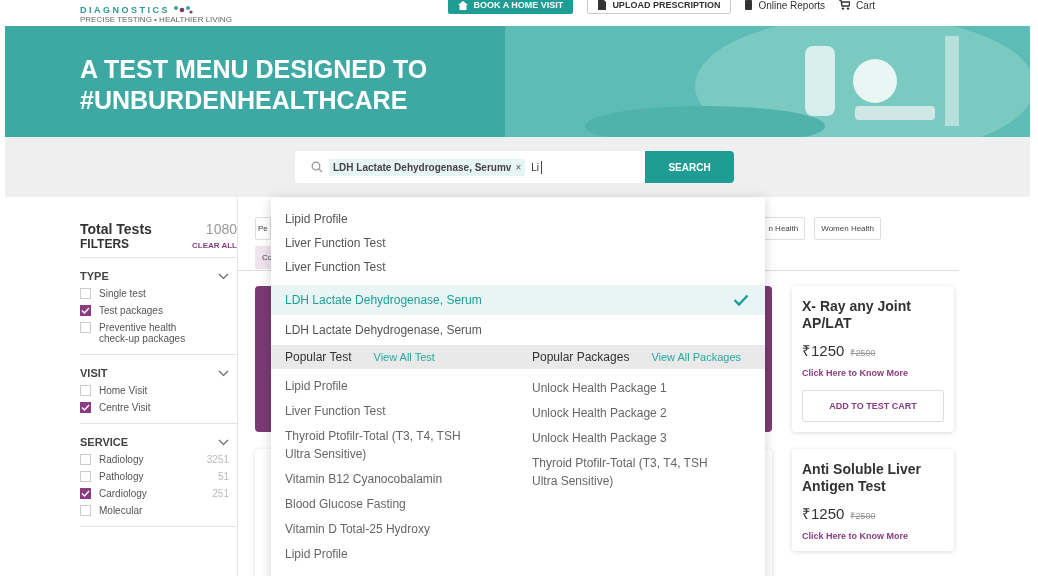 This screenshot has height=576, width=1038. I want to click on filter-option-label: Molecular, so click(121, 510).